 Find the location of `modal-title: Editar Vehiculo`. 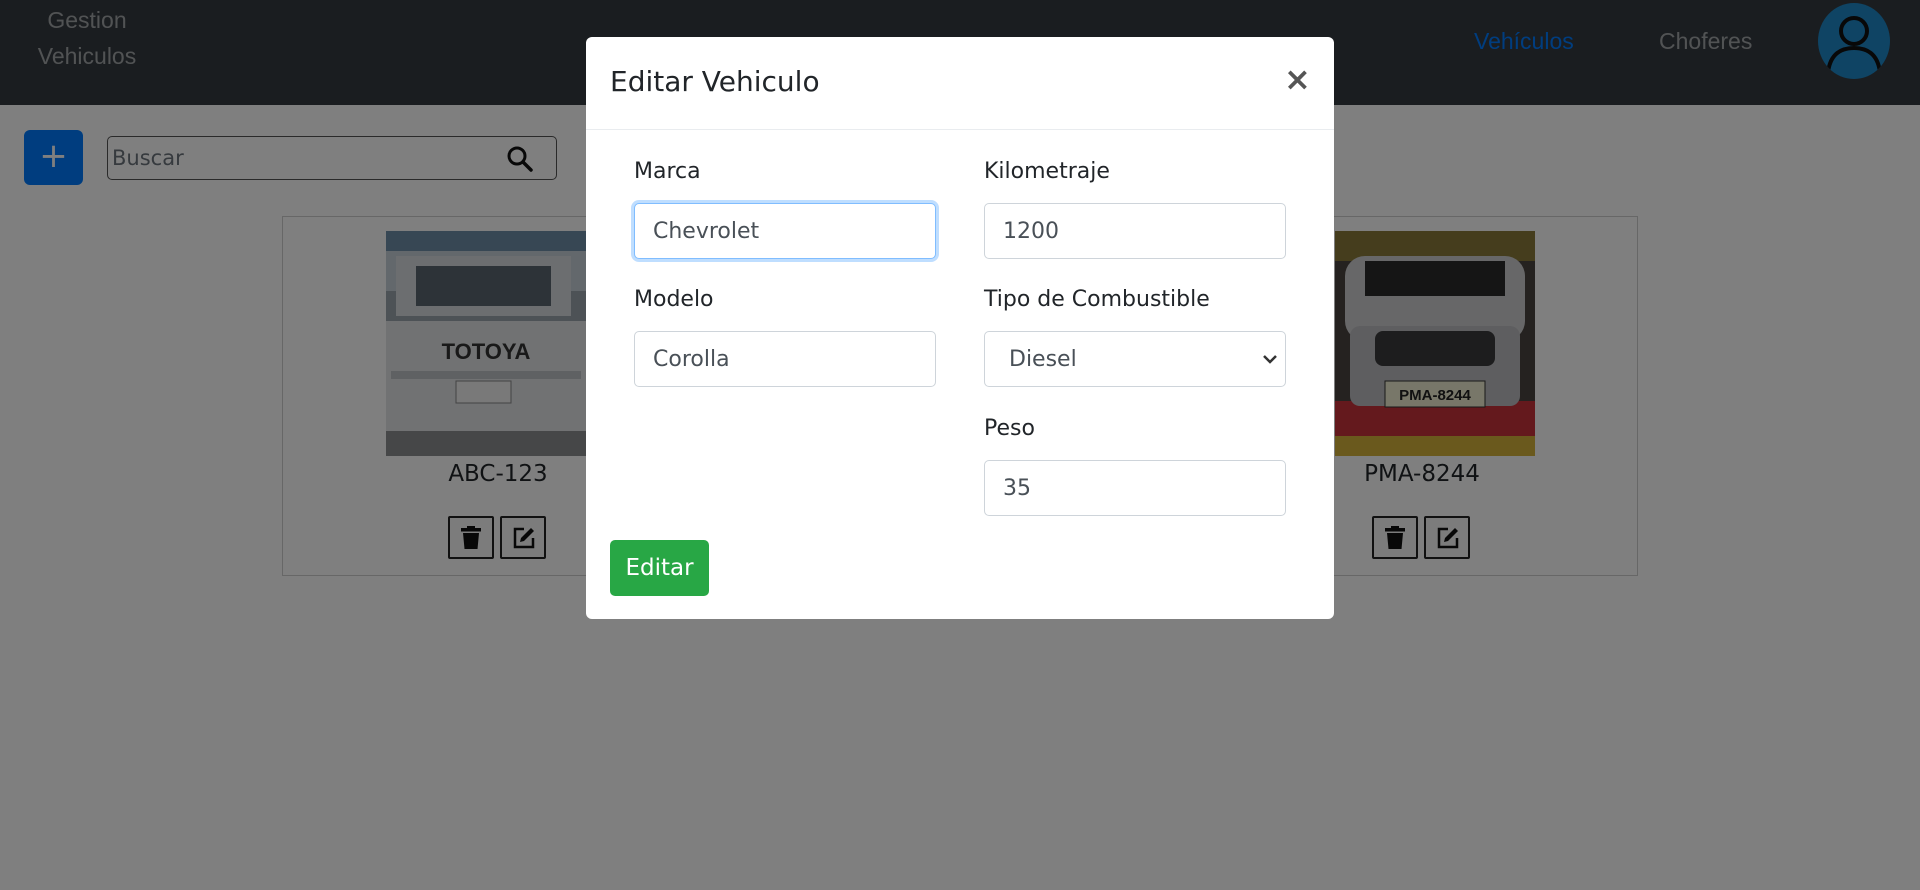

modal-title: Editar Vehiculo is located at coordinates (715, 81).